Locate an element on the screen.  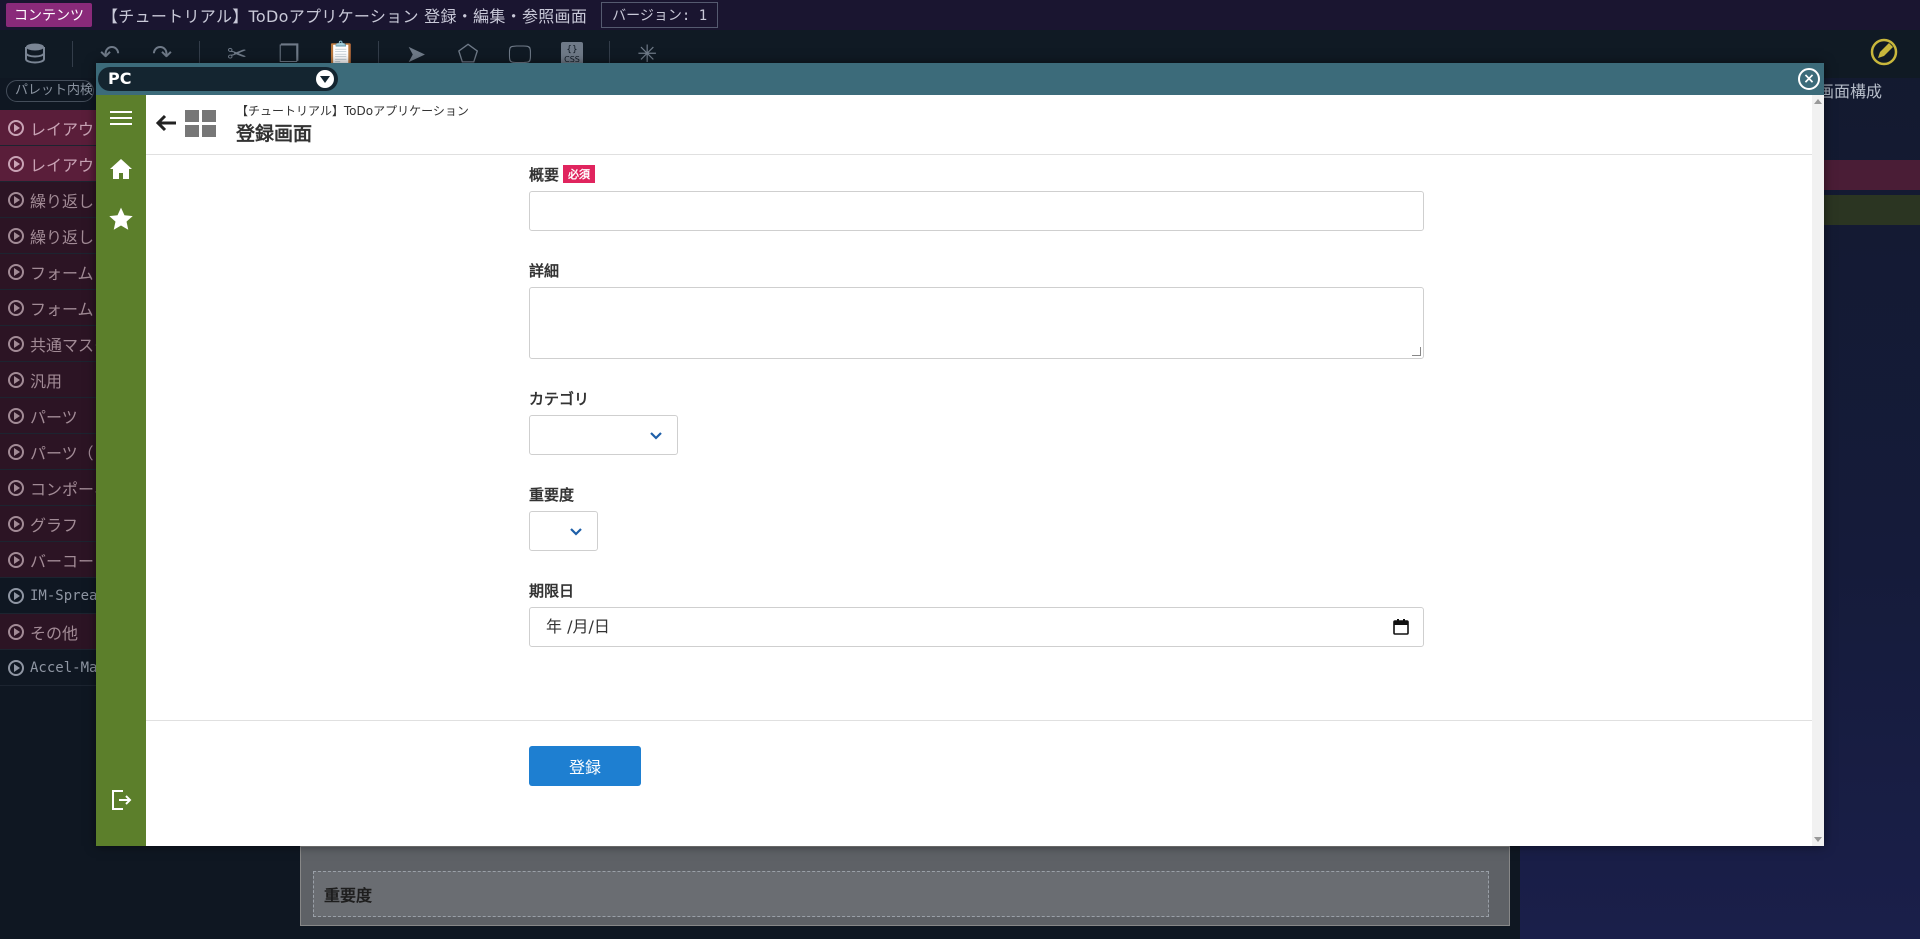
palette-item: グラフ is located at coordinates (48, 524).